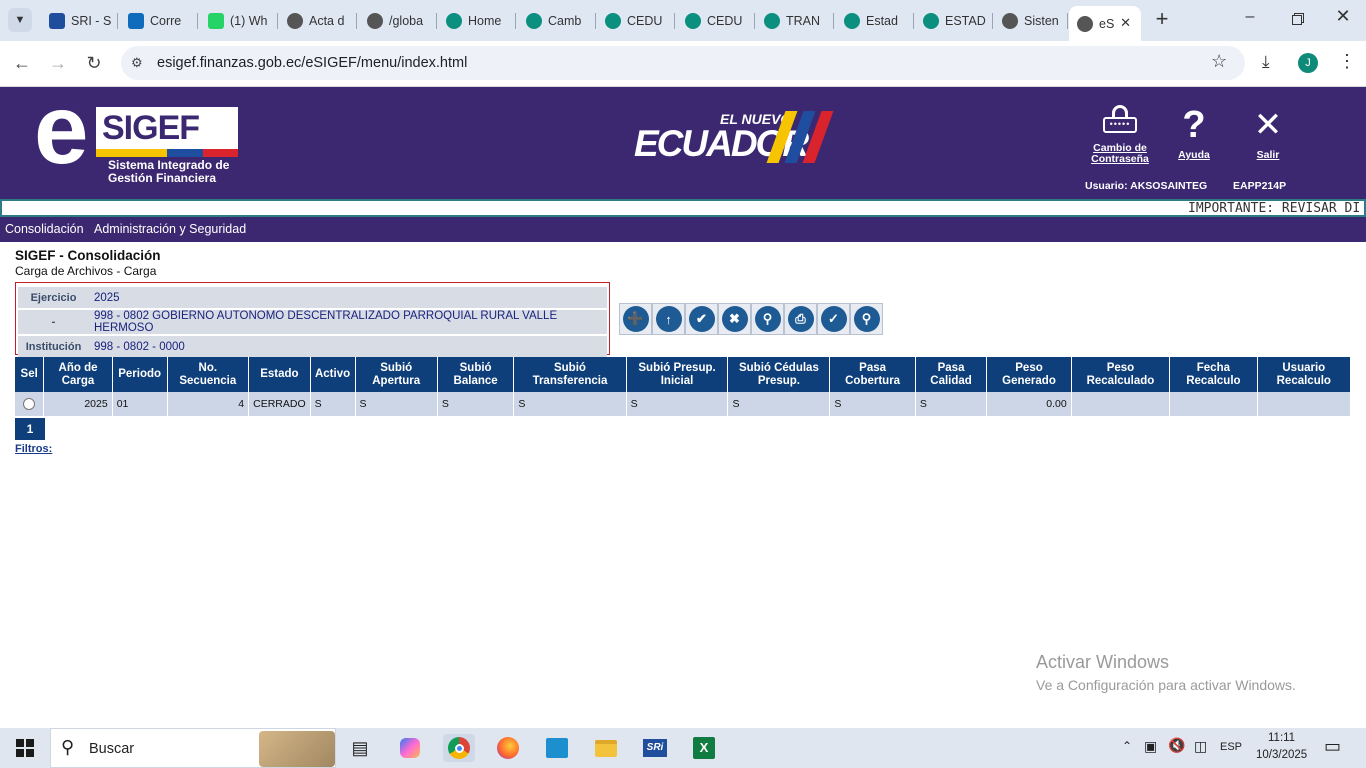 This screenshot has width=1366, height=768. What do you see at coordinates (44, 229) in the screenshot?
I see `menu-item-consolidacion: Consolidación` at bounding box center [44, 229].